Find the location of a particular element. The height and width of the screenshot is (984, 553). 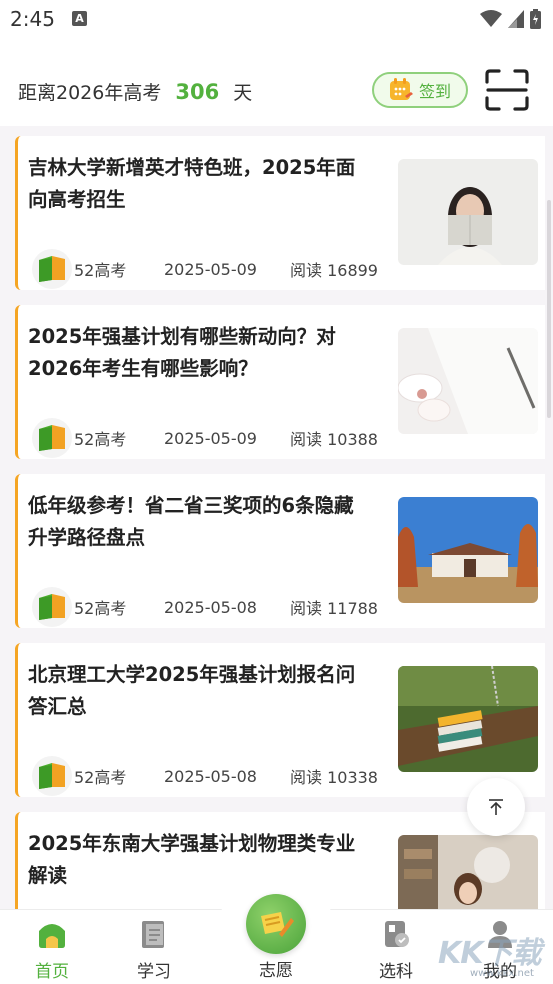

nav-item-subjects: 选科 is located at coordinates (396, 950).